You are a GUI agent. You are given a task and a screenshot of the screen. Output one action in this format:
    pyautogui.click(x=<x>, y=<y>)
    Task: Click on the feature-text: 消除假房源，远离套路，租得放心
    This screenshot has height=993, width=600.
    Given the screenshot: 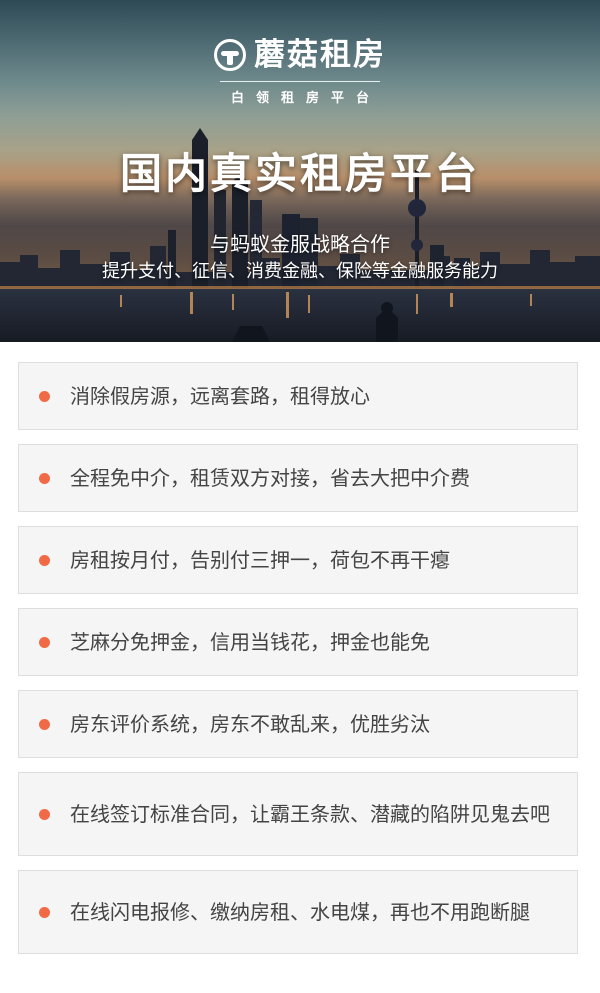 What is the action you would take?
    pyautogui.click(x=220, y=396)
    